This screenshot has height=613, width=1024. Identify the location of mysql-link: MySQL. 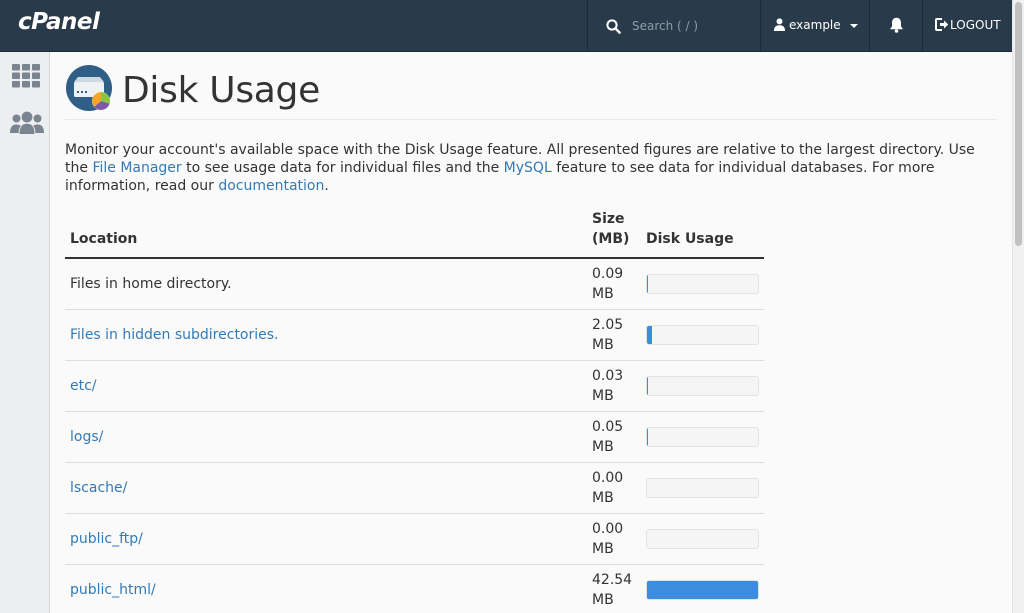
(528, 168).